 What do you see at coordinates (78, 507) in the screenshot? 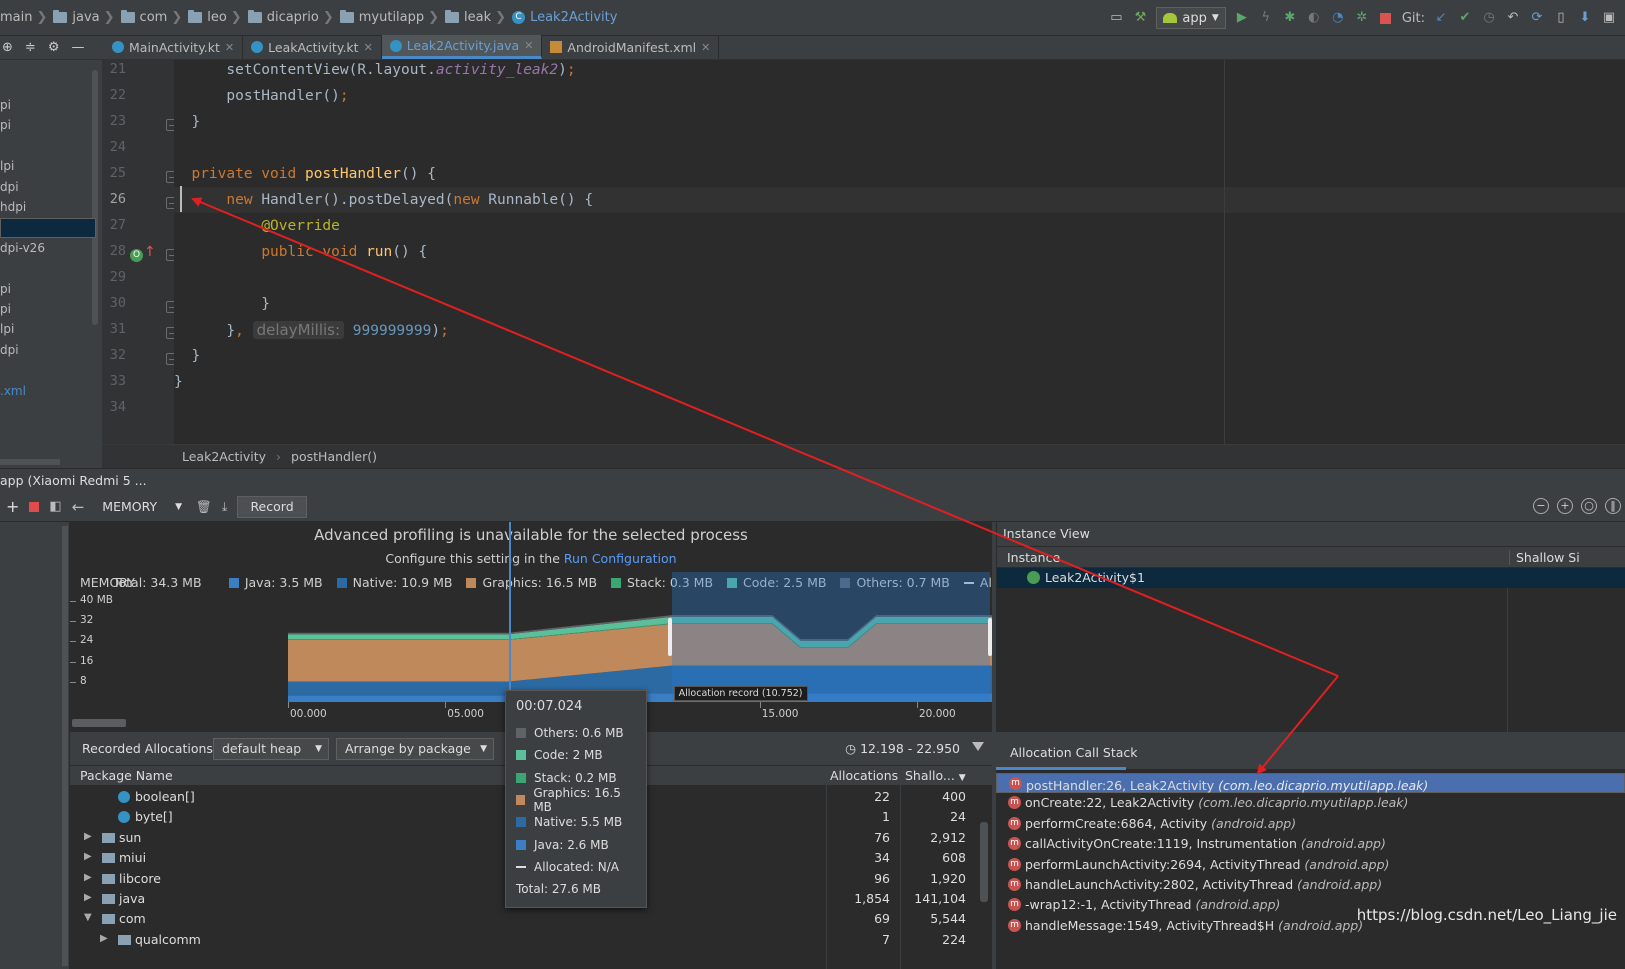
I see `back-arrow-icon: ←` at bounding box center [78, 507].